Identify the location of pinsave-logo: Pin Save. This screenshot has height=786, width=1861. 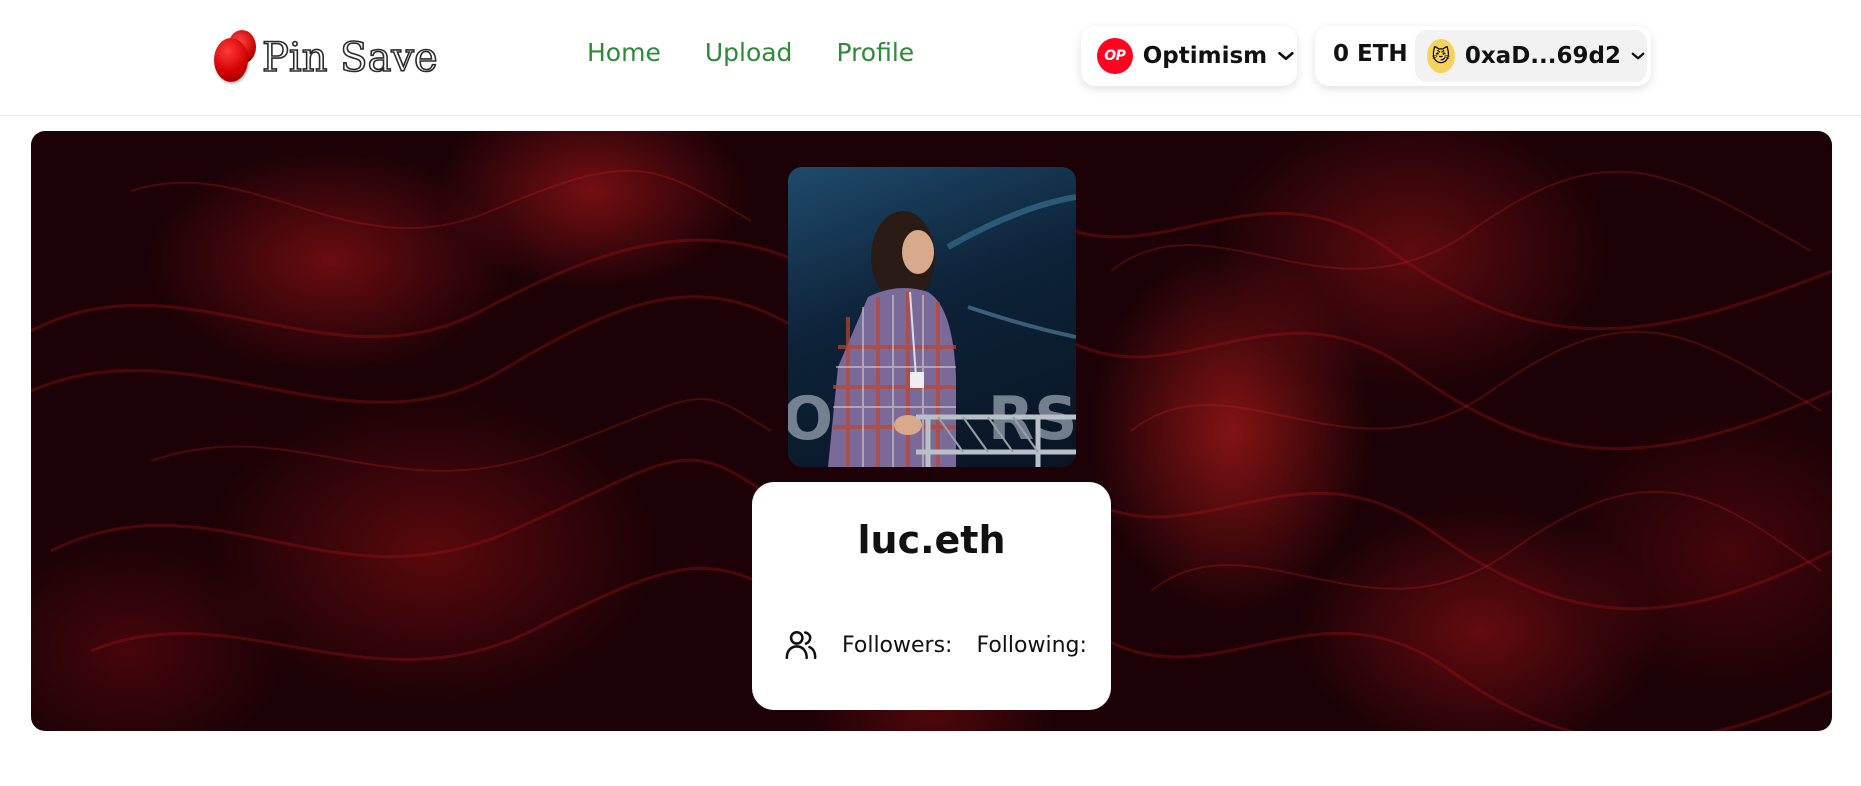
(325, 56).